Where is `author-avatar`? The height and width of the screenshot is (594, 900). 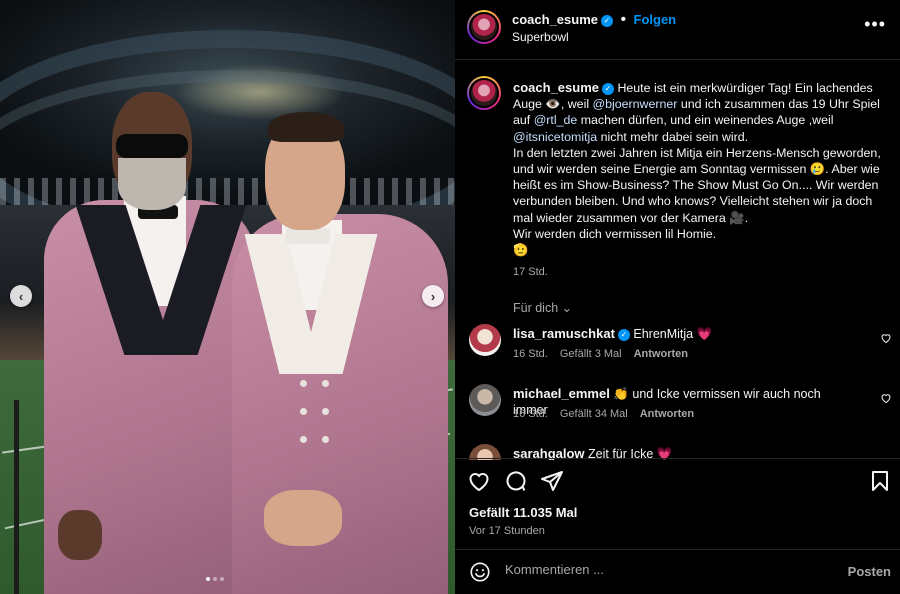
author-avatar is located at coordinates (484, 27).